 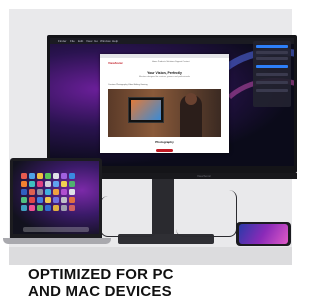 What do you see at coordinates (89, 41) in the screenshot?
I see `menu-item-view: View` at bounding box center [89, 41].